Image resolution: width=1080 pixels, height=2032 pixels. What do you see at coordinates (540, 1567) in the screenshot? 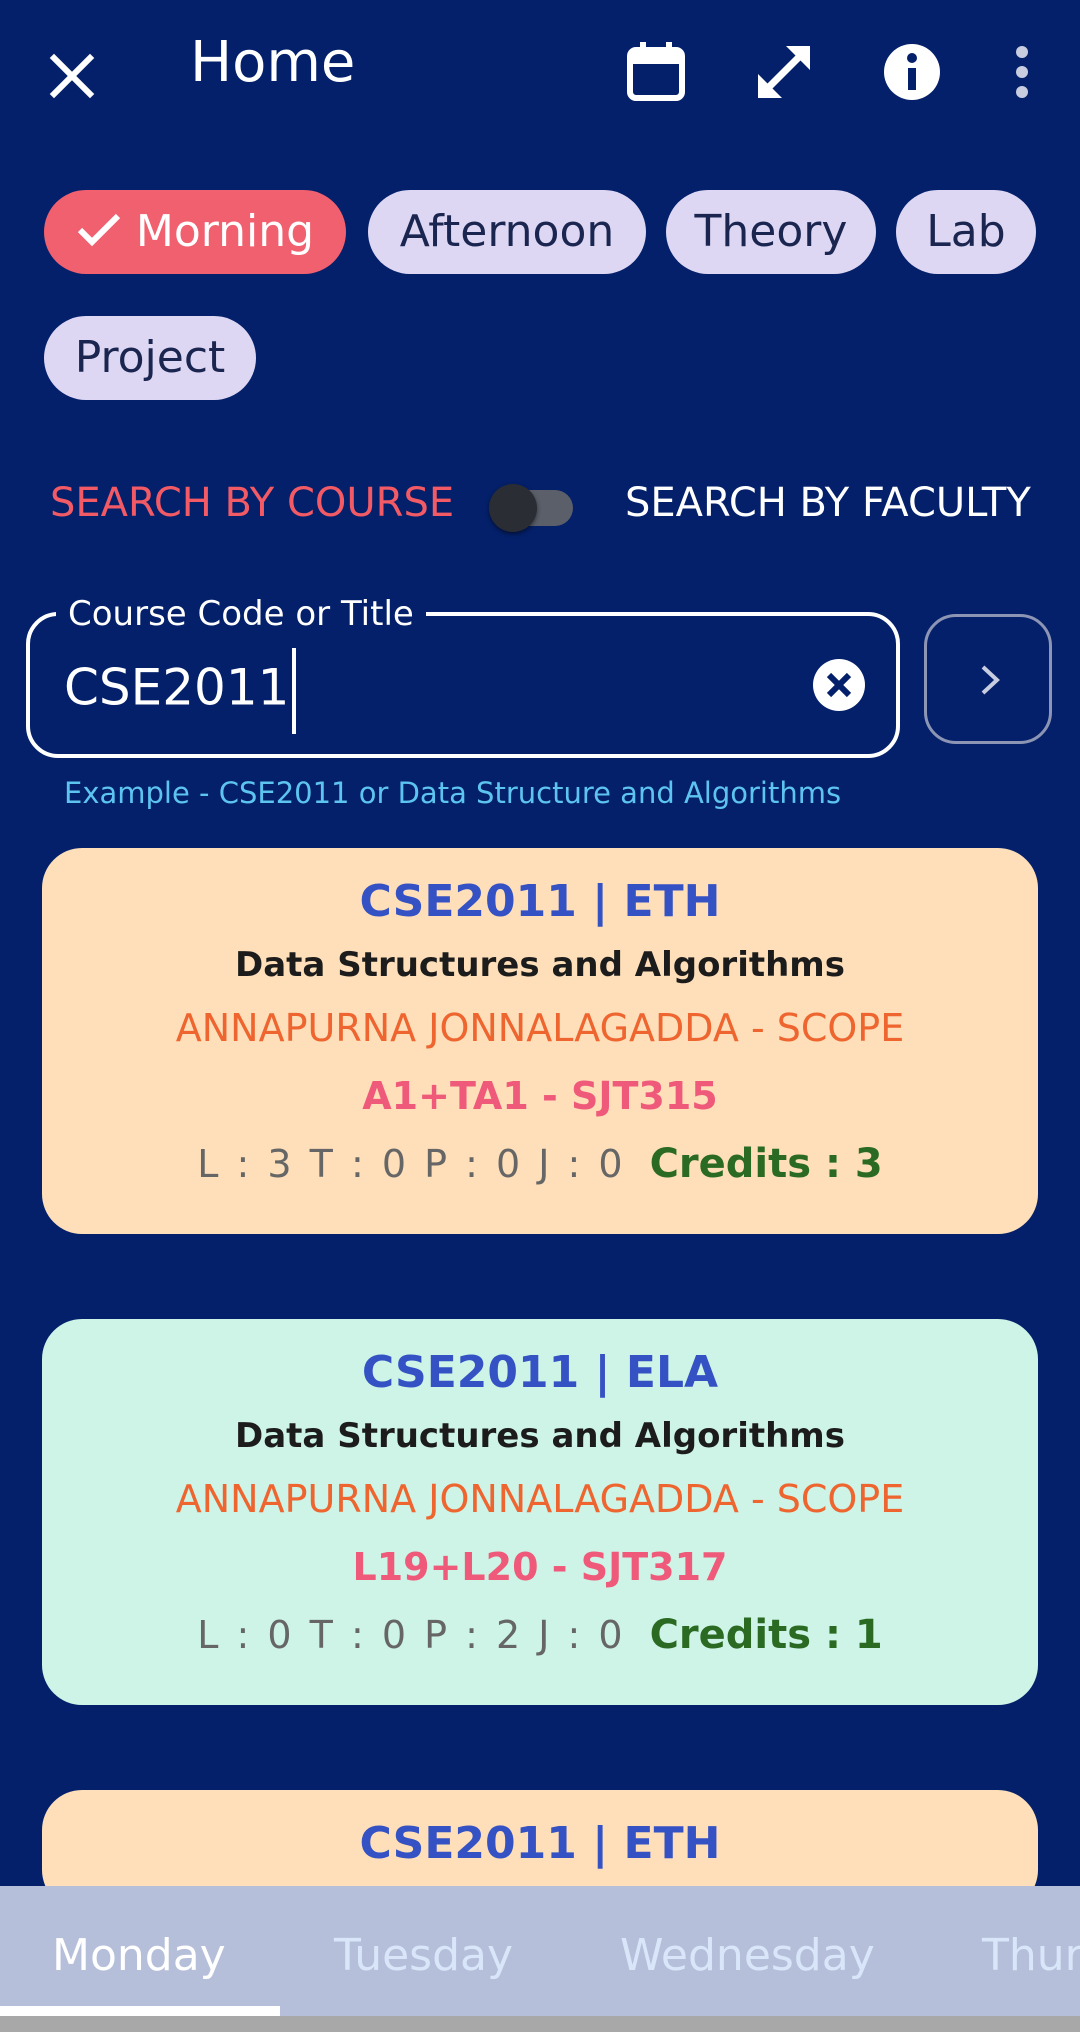
I see `course-slot: L19+L20 - SJT317` at bounding box center [540, 1567].